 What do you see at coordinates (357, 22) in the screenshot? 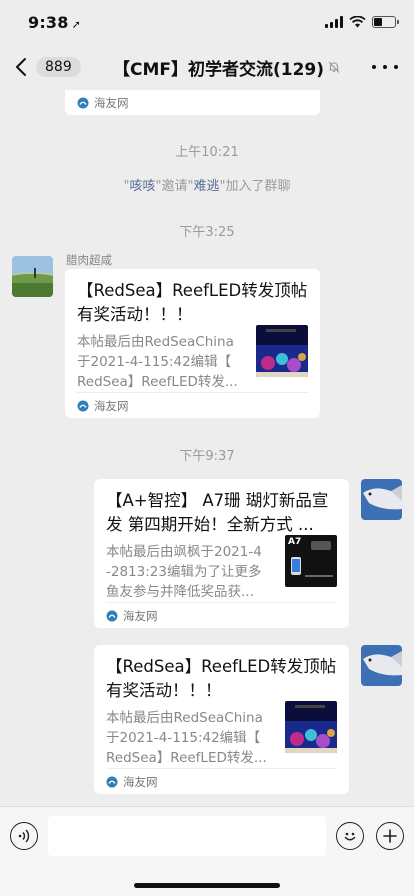
I see `wifi-icon` at bounding box center [357, 22].